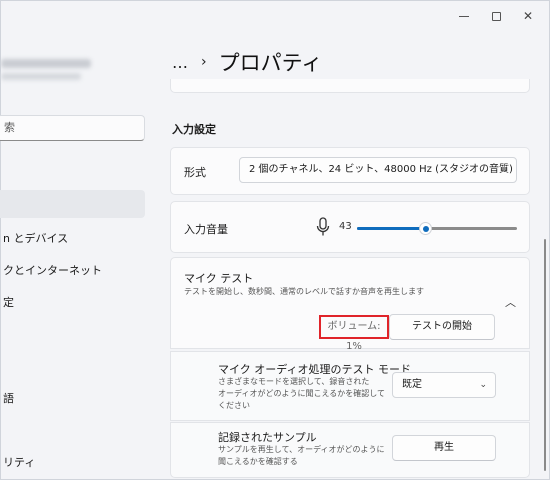 The height and width of the screenshot is (480, 550). What do you see at coordinates (234, 405) in the screenshot?
I see `audio-mode-description-3: ください` at bounding box center [234, 405].